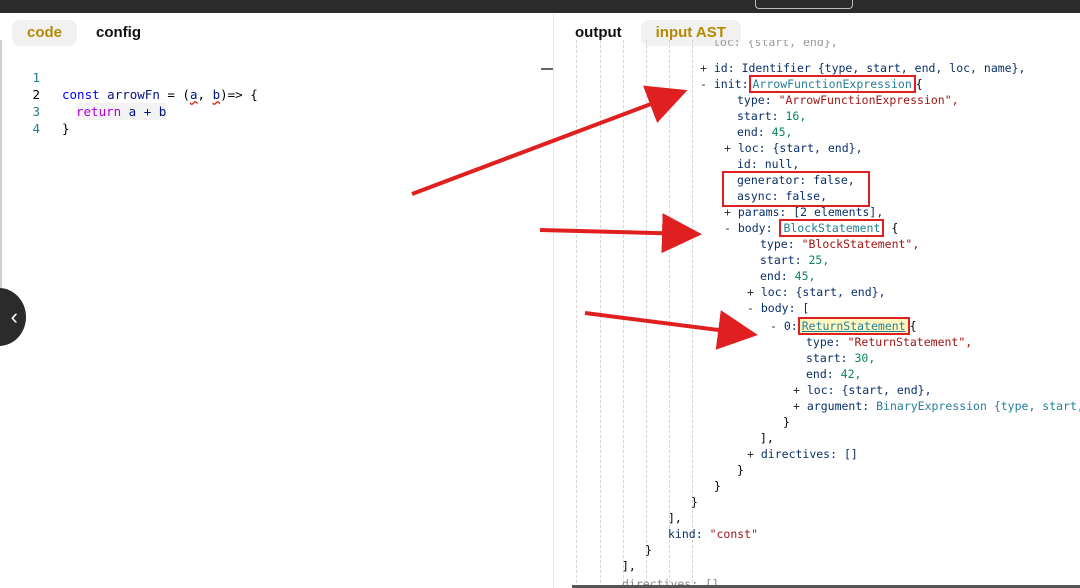 This screenshot has height=588, width=1080. What do you see at coordinates (549, 140) in the screenshot?
I see `arrow-to-arrow-function` at bounding box center [549, 140].